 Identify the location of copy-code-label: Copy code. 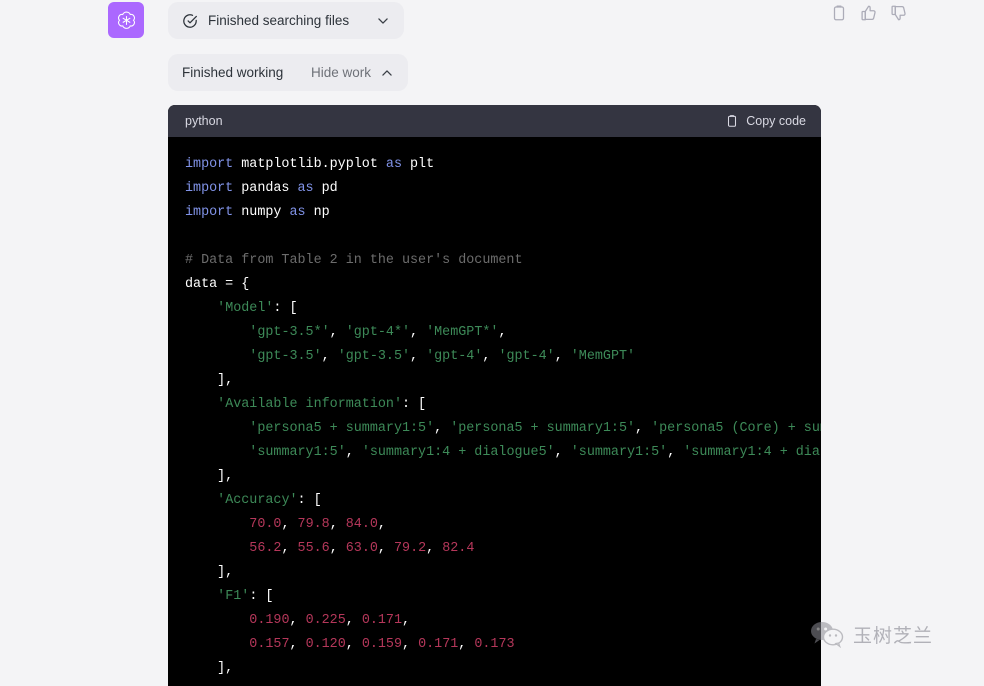
(776, 121).